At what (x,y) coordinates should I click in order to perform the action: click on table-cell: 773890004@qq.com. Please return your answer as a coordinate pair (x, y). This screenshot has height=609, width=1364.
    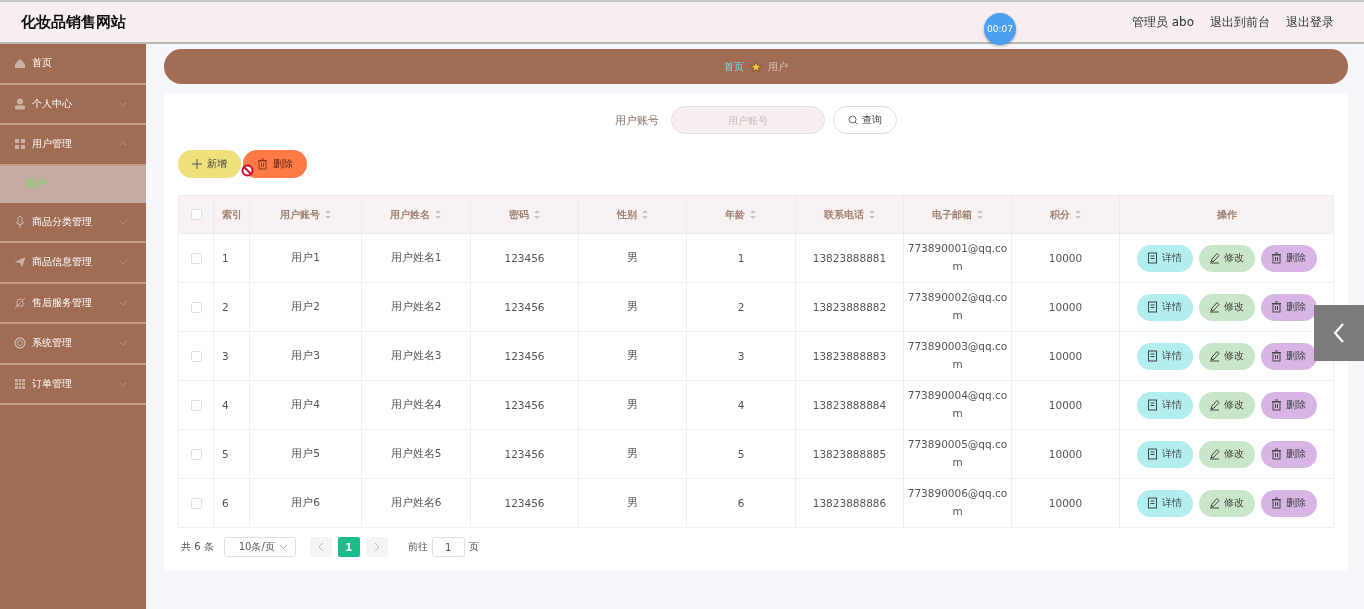
    Looking at the image, I should click on (957, 404).